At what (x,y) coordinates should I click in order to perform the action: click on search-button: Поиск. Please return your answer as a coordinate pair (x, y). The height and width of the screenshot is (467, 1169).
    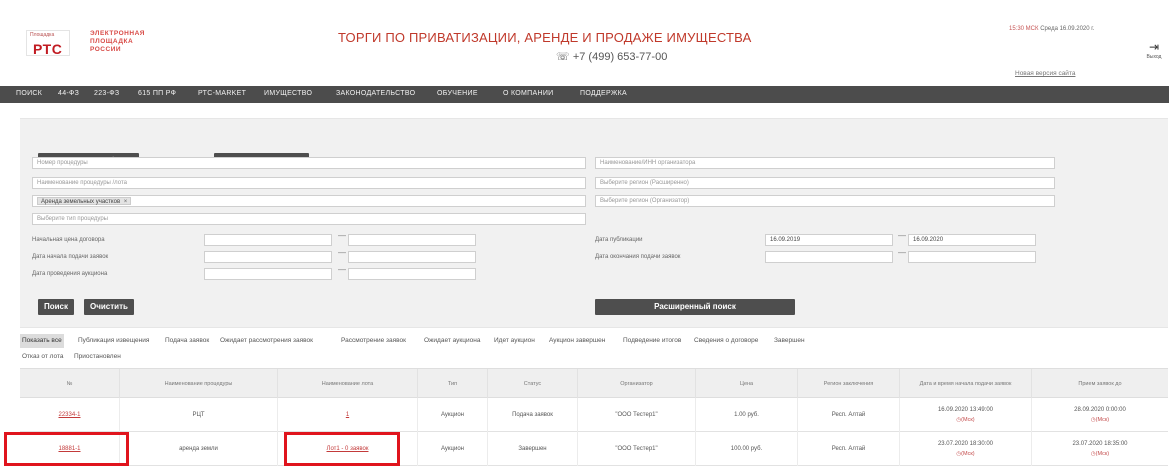
    Looking at the image, I should click on (56, 307).